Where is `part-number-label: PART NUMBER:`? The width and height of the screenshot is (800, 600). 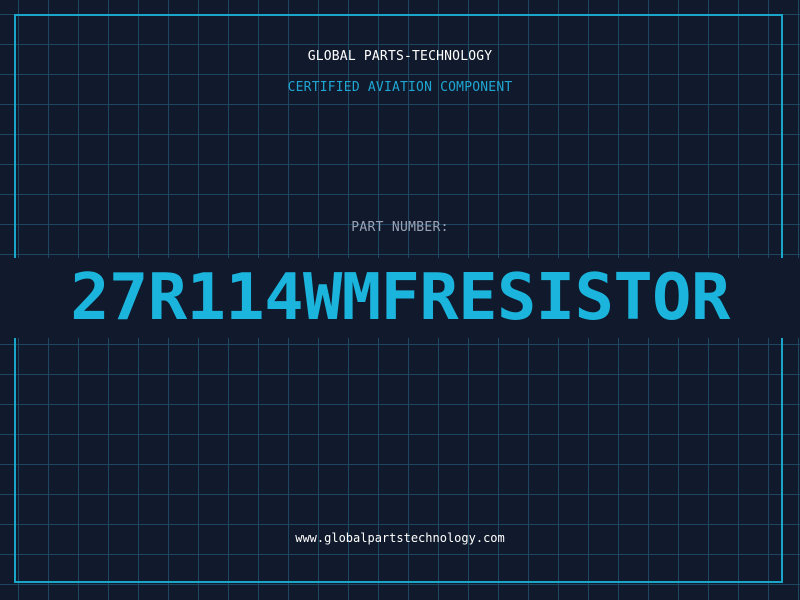 part-number-label: PART NUMBER: is located at coordinates (400, 227).